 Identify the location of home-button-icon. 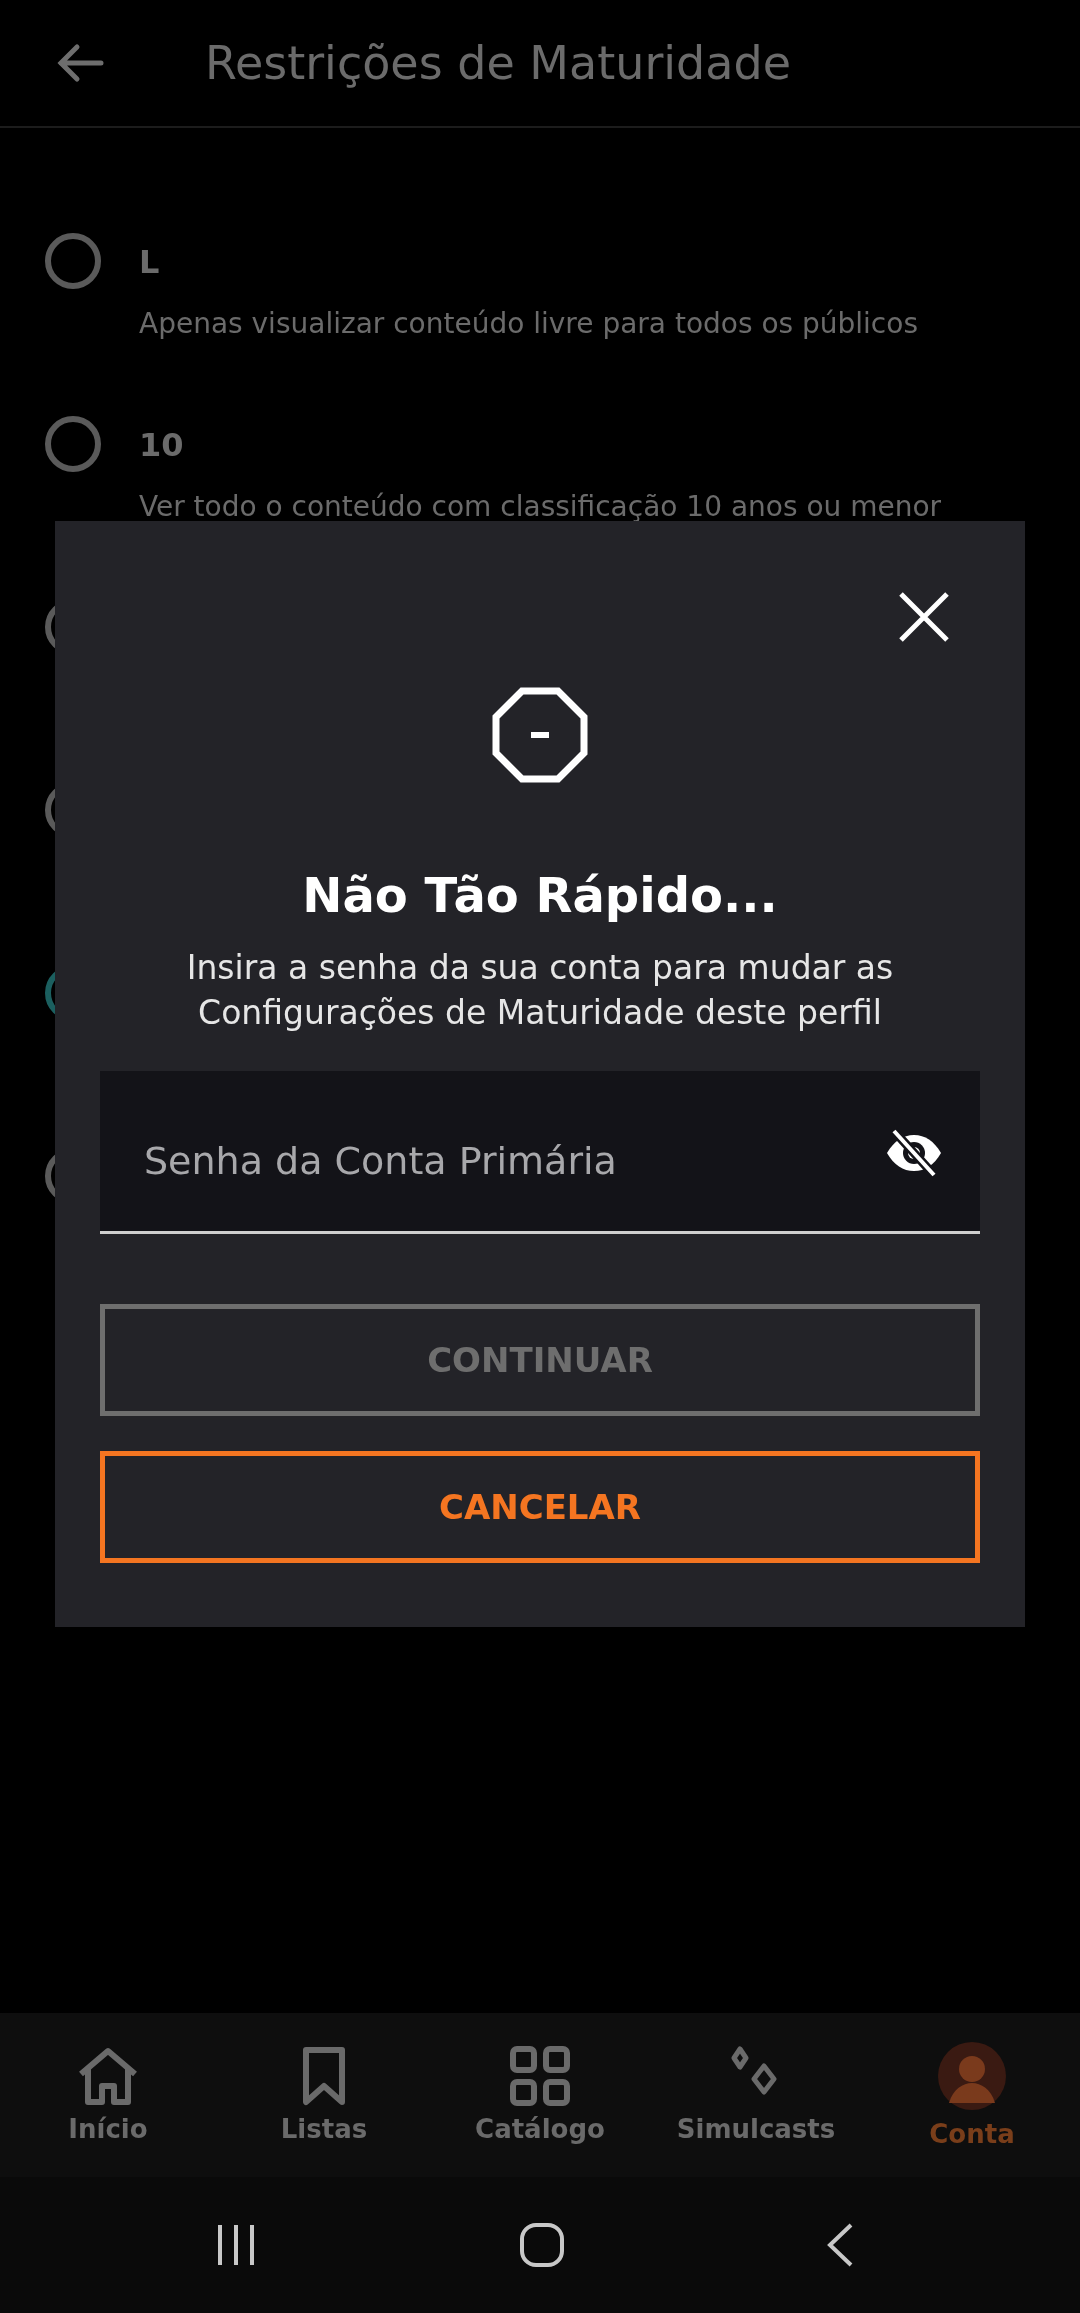
(541, 2245).